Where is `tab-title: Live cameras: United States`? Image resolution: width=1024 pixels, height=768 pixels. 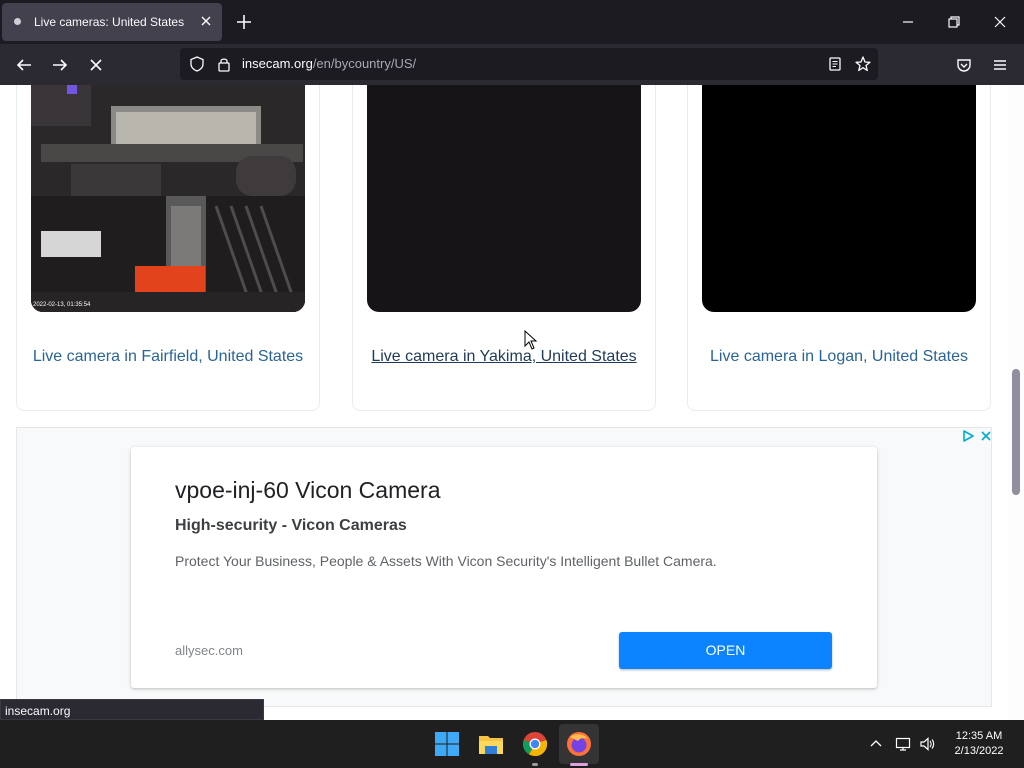
tab-title: Live cameras: United States is located at coordinates (109, 22).